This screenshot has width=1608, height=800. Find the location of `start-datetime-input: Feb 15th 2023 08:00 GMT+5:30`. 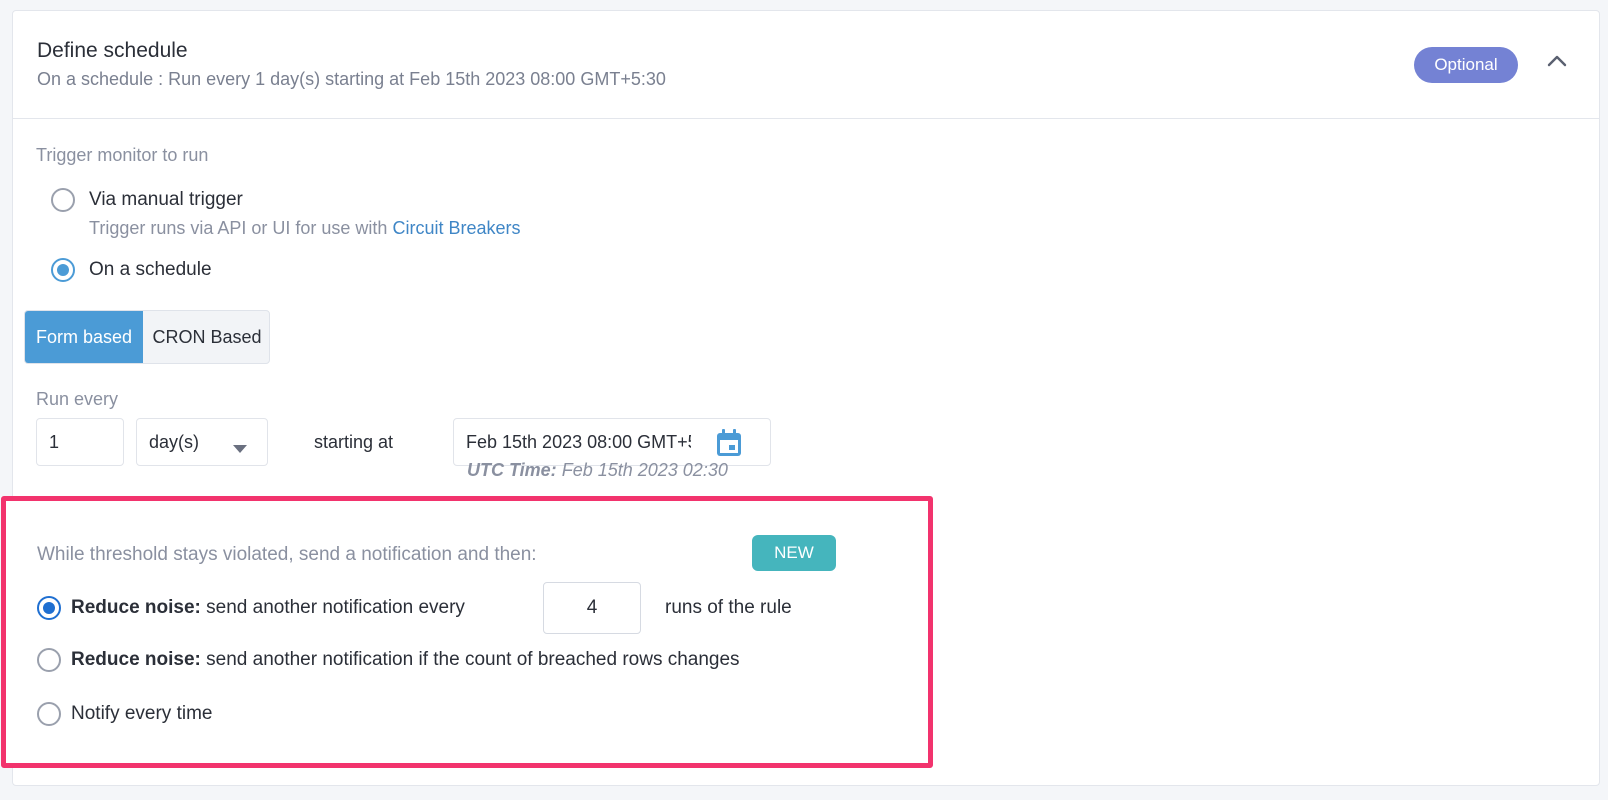

start-datetime-input: Feb 15th 2023 08:00 GMT+5:30 is located at coordinates (612, 442).